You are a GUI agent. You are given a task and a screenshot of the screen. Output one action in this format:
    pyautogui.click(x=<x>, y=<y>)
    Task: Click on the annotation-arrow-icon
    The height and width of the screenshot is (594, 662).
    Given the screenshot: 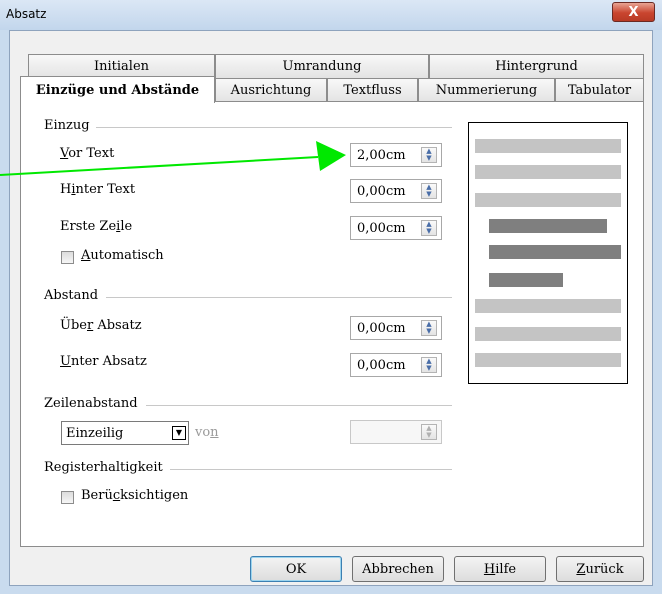 What is the action you would take?
    pyautogui.click(x=173, y=158)
    